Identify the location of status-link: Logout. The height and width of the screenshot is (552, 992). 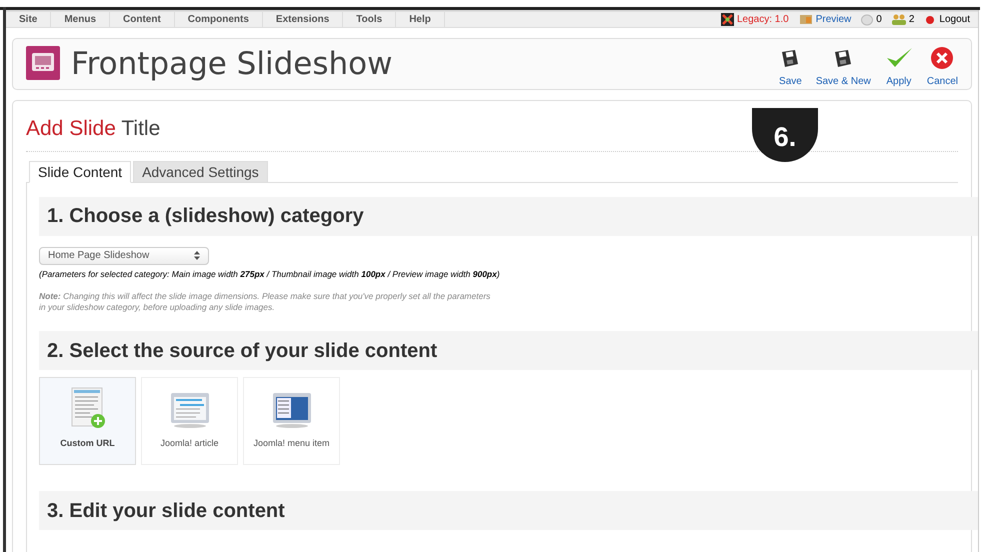
(954, 19).